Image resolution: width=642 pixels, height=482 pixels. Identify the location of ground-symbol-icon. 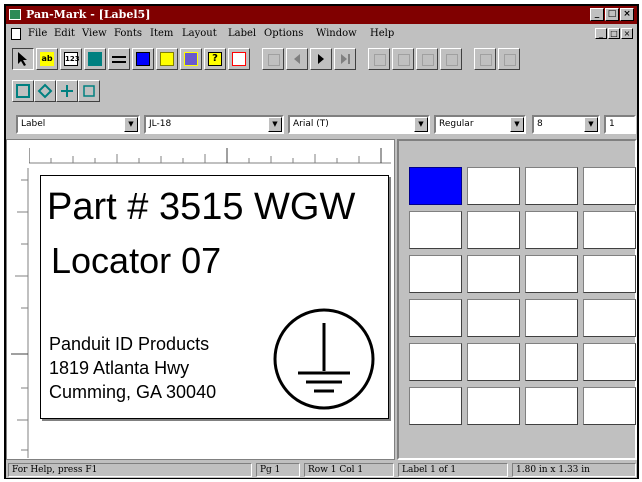
(324, 359).